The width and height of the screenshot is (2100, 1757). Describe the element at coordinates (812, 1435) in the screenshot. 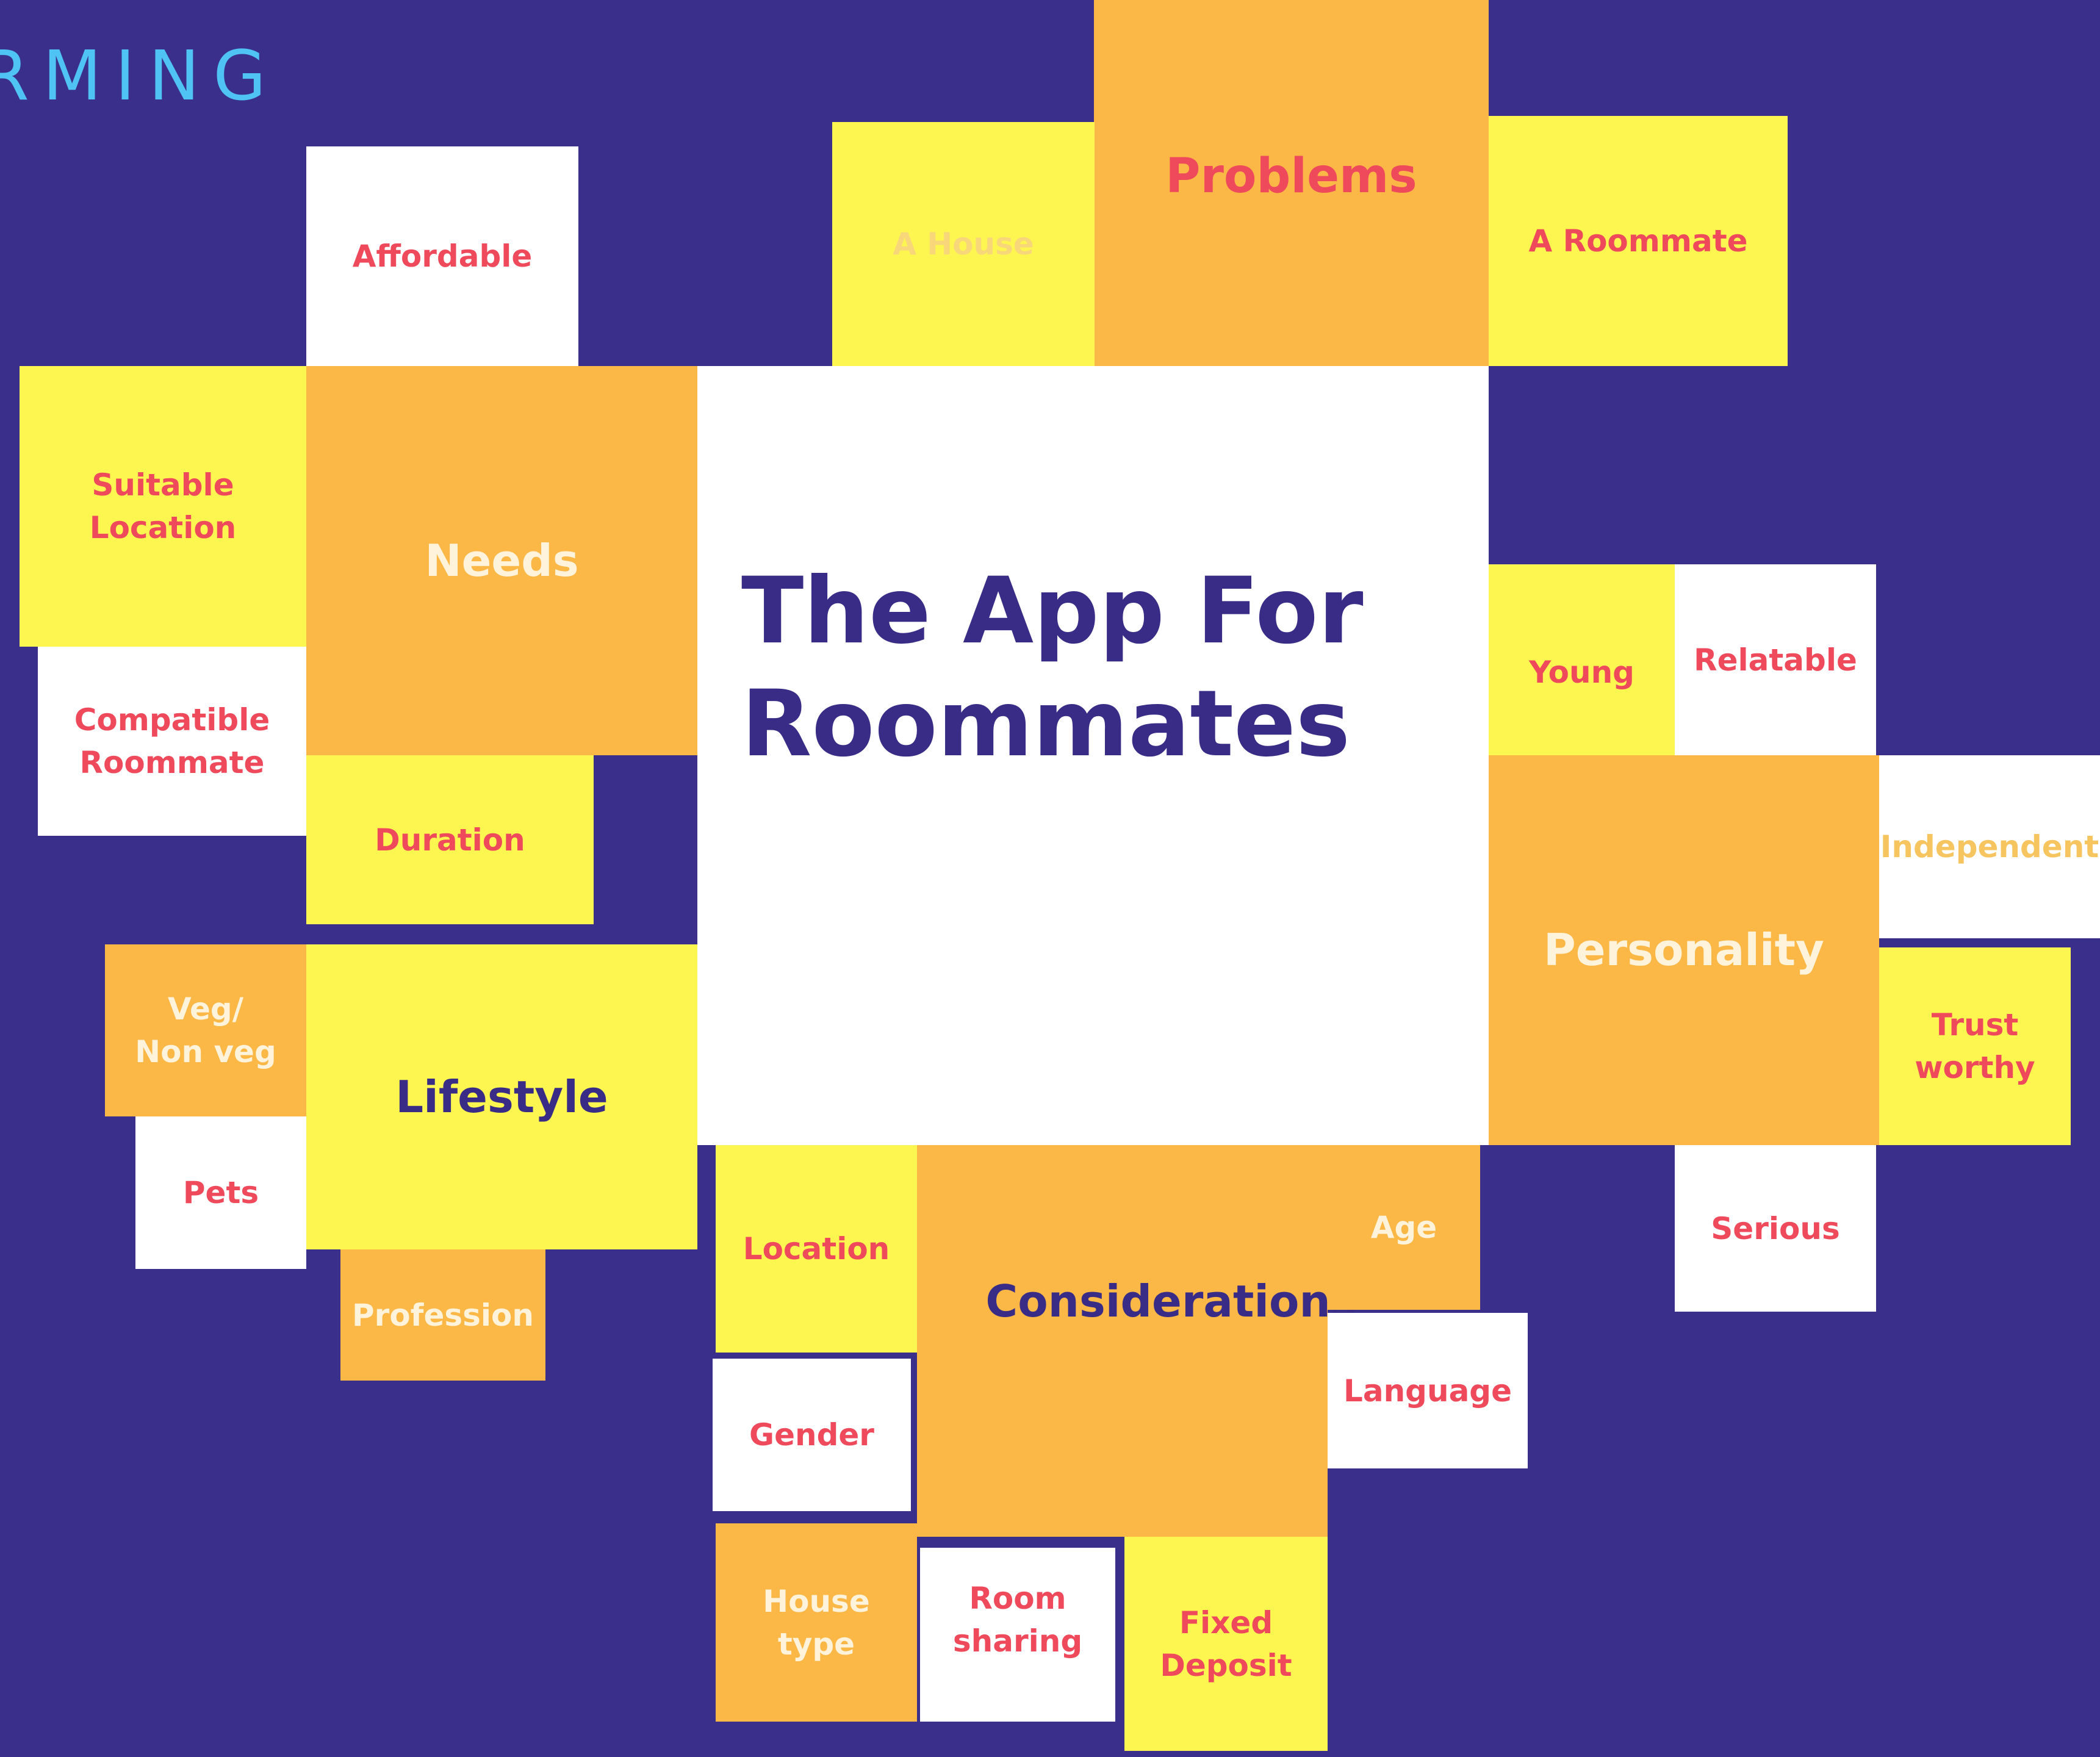

I see `consideration-item-gender: Gender` at that location.